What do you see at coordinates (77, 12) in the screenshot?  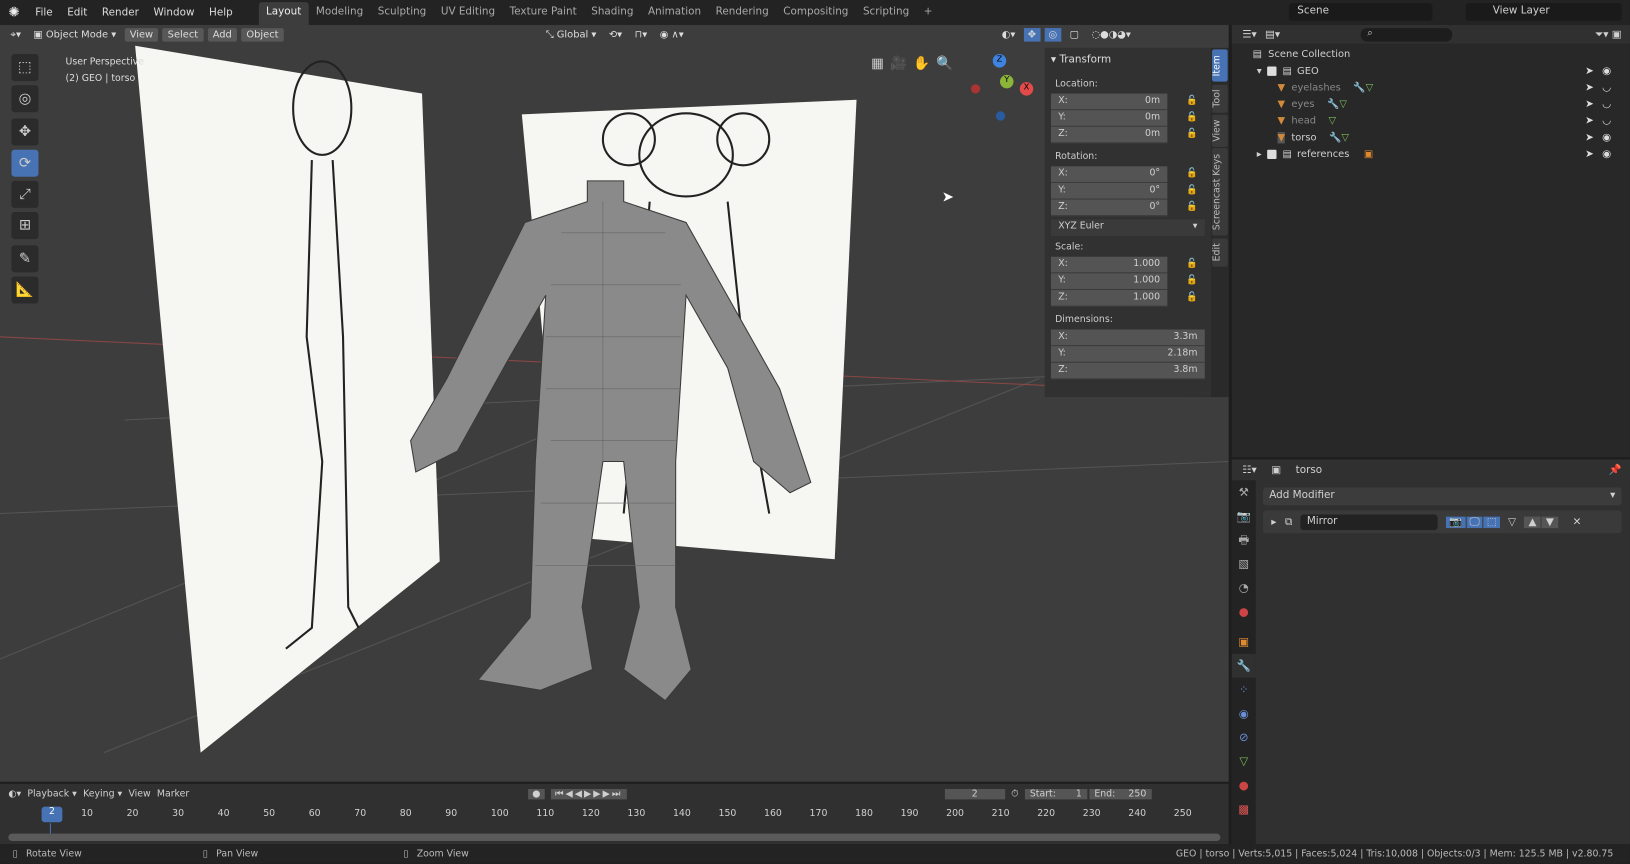 I see `menu-edit: Edit` at bounding box center [77, 12].